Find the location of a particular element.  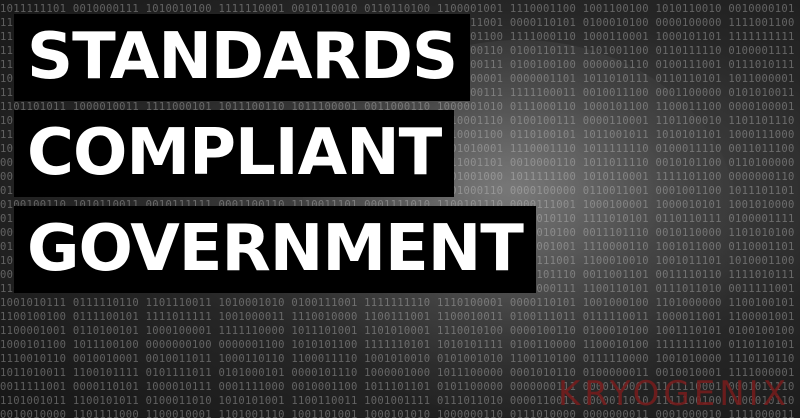

headline-line-3: GOVERNMENT is located at coordinates (275, 249).